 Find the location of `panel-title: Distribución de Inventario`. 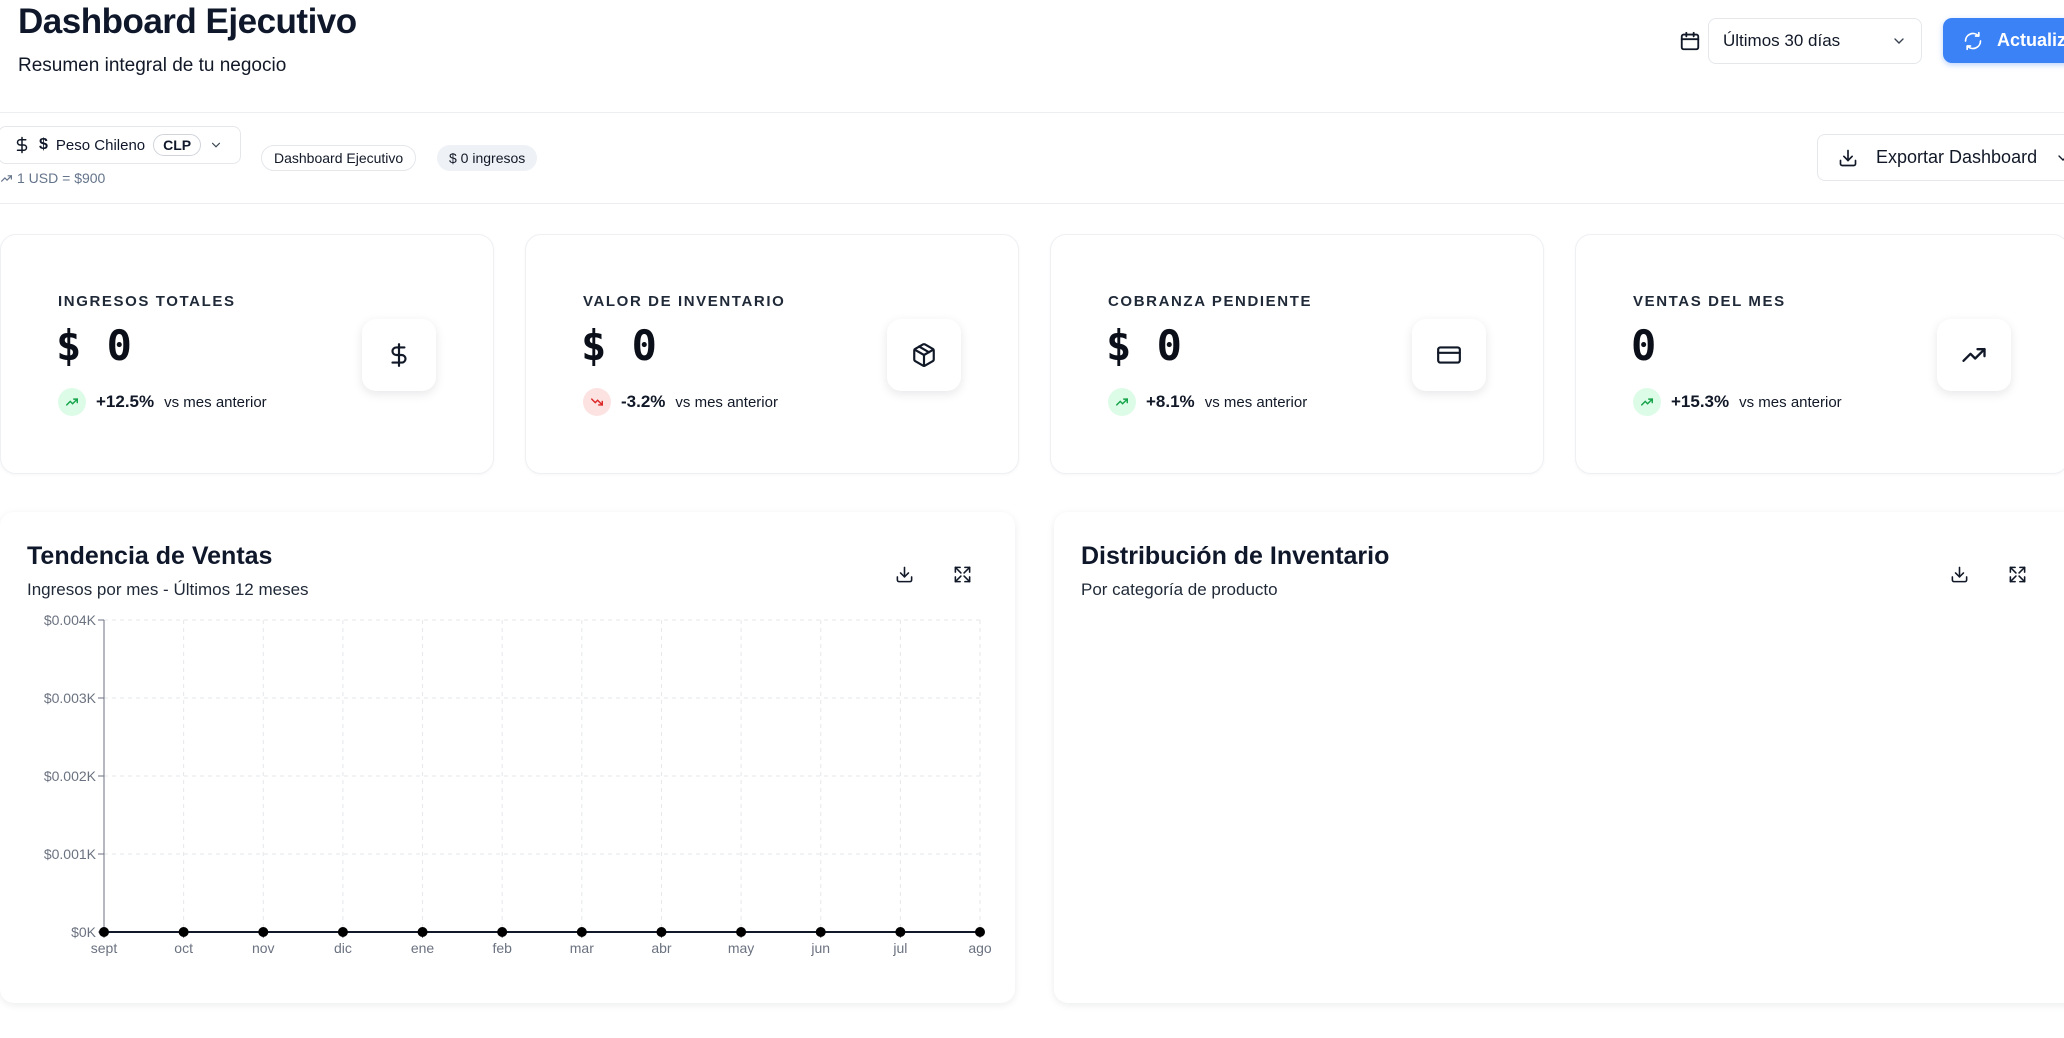

panel-title: Distribución de Inventario is located at coordinates (1235, 556).